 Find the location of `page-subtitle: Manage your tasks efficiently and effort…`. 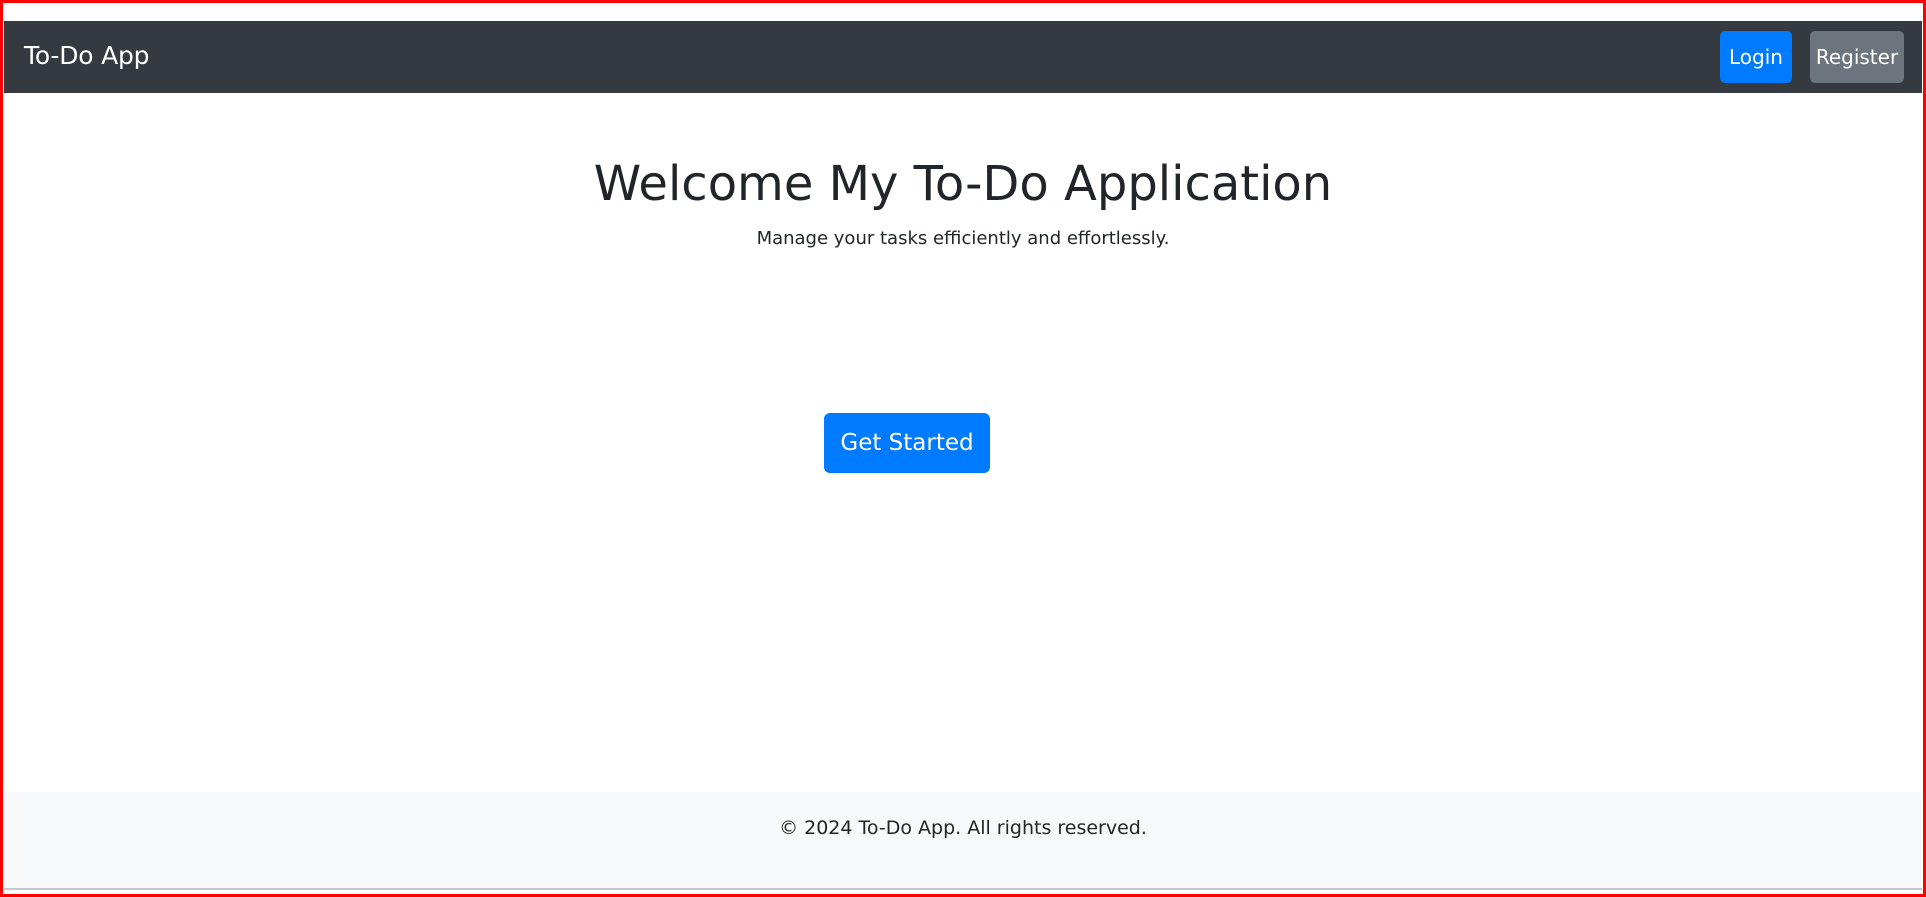

page-subtitle: Manage your tasks efficiently and effort… is located at coordinates (963, 238).